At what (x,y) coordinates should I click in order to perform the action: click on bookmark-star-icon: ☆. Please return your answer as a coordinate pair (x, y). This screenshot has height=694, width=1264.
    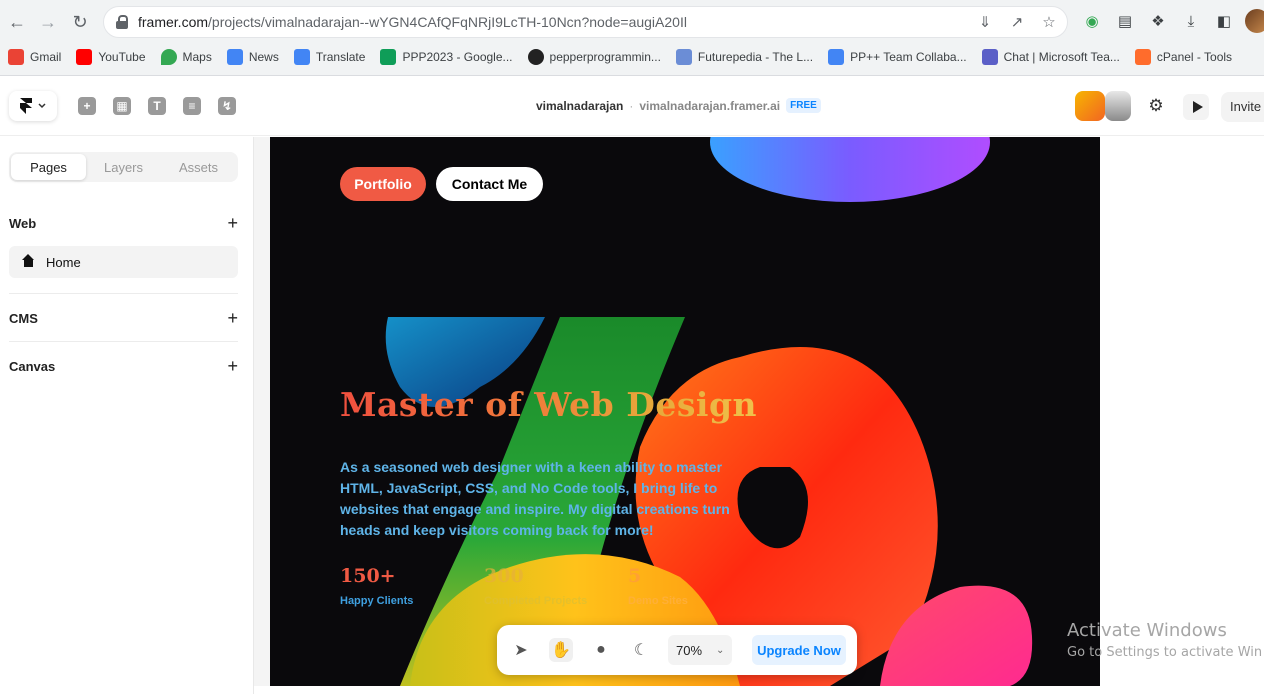
    Looking at the image, I should click on (1049, 22).